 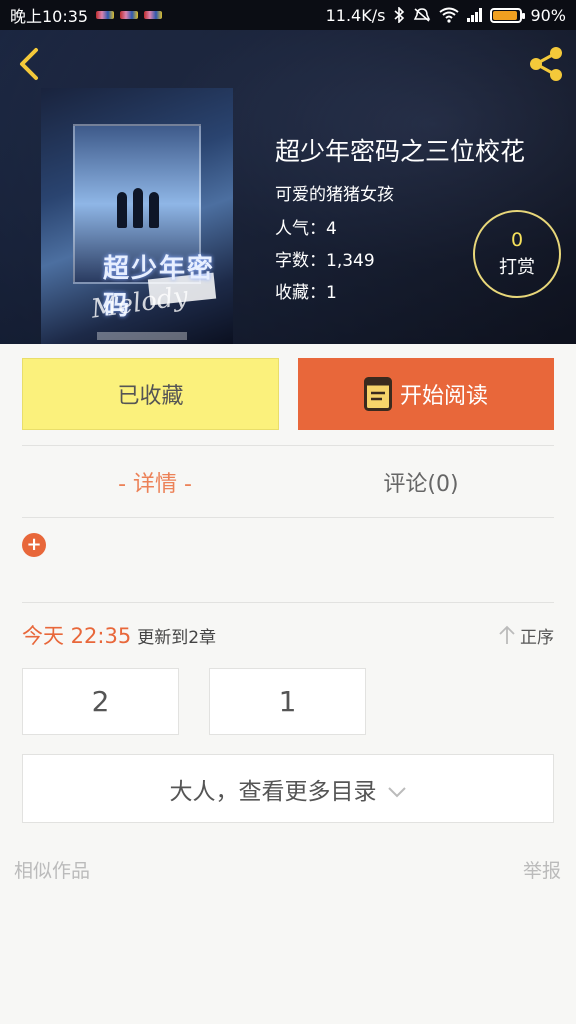 What do you see at coordinates (334, 192) in the screenshot?
I see `book-author: 可爱的猪猪女孩` at bounding box center [334, 192].